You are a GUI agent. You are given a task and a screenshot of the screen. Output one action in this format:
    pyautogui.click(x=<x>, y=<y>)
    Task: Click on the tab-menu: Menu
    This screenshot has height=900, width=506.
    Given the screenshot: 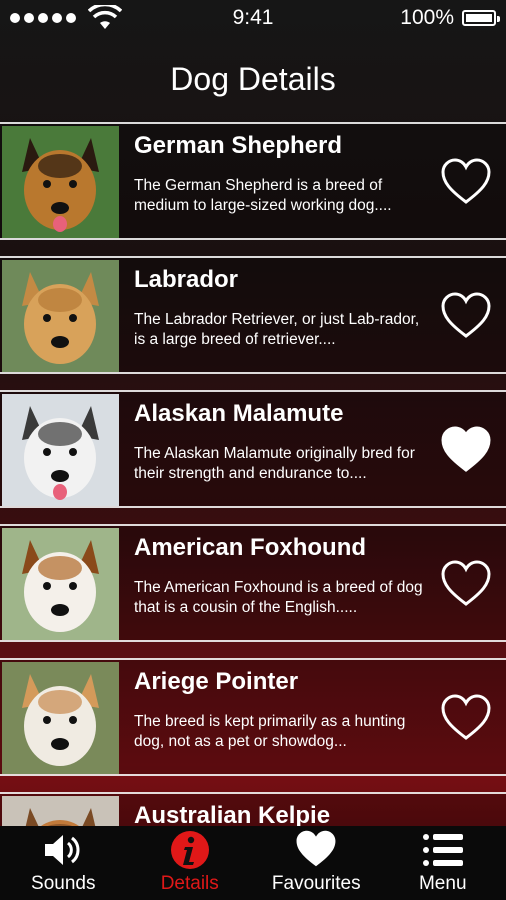 What is the action you would take?
    pyautogui.click(x=443, y=863)
    